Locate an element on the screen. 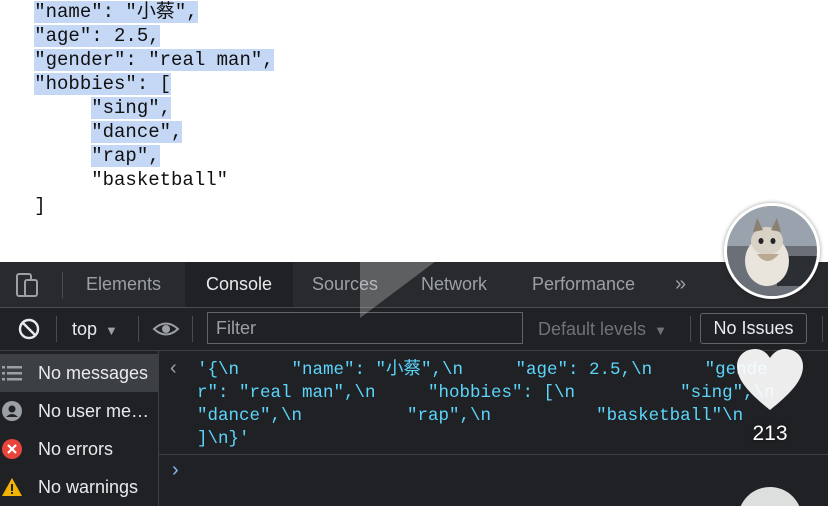  console-output-line: "dance",\n "rap",\n "basketball"\n is located at coordinates (470, 416).